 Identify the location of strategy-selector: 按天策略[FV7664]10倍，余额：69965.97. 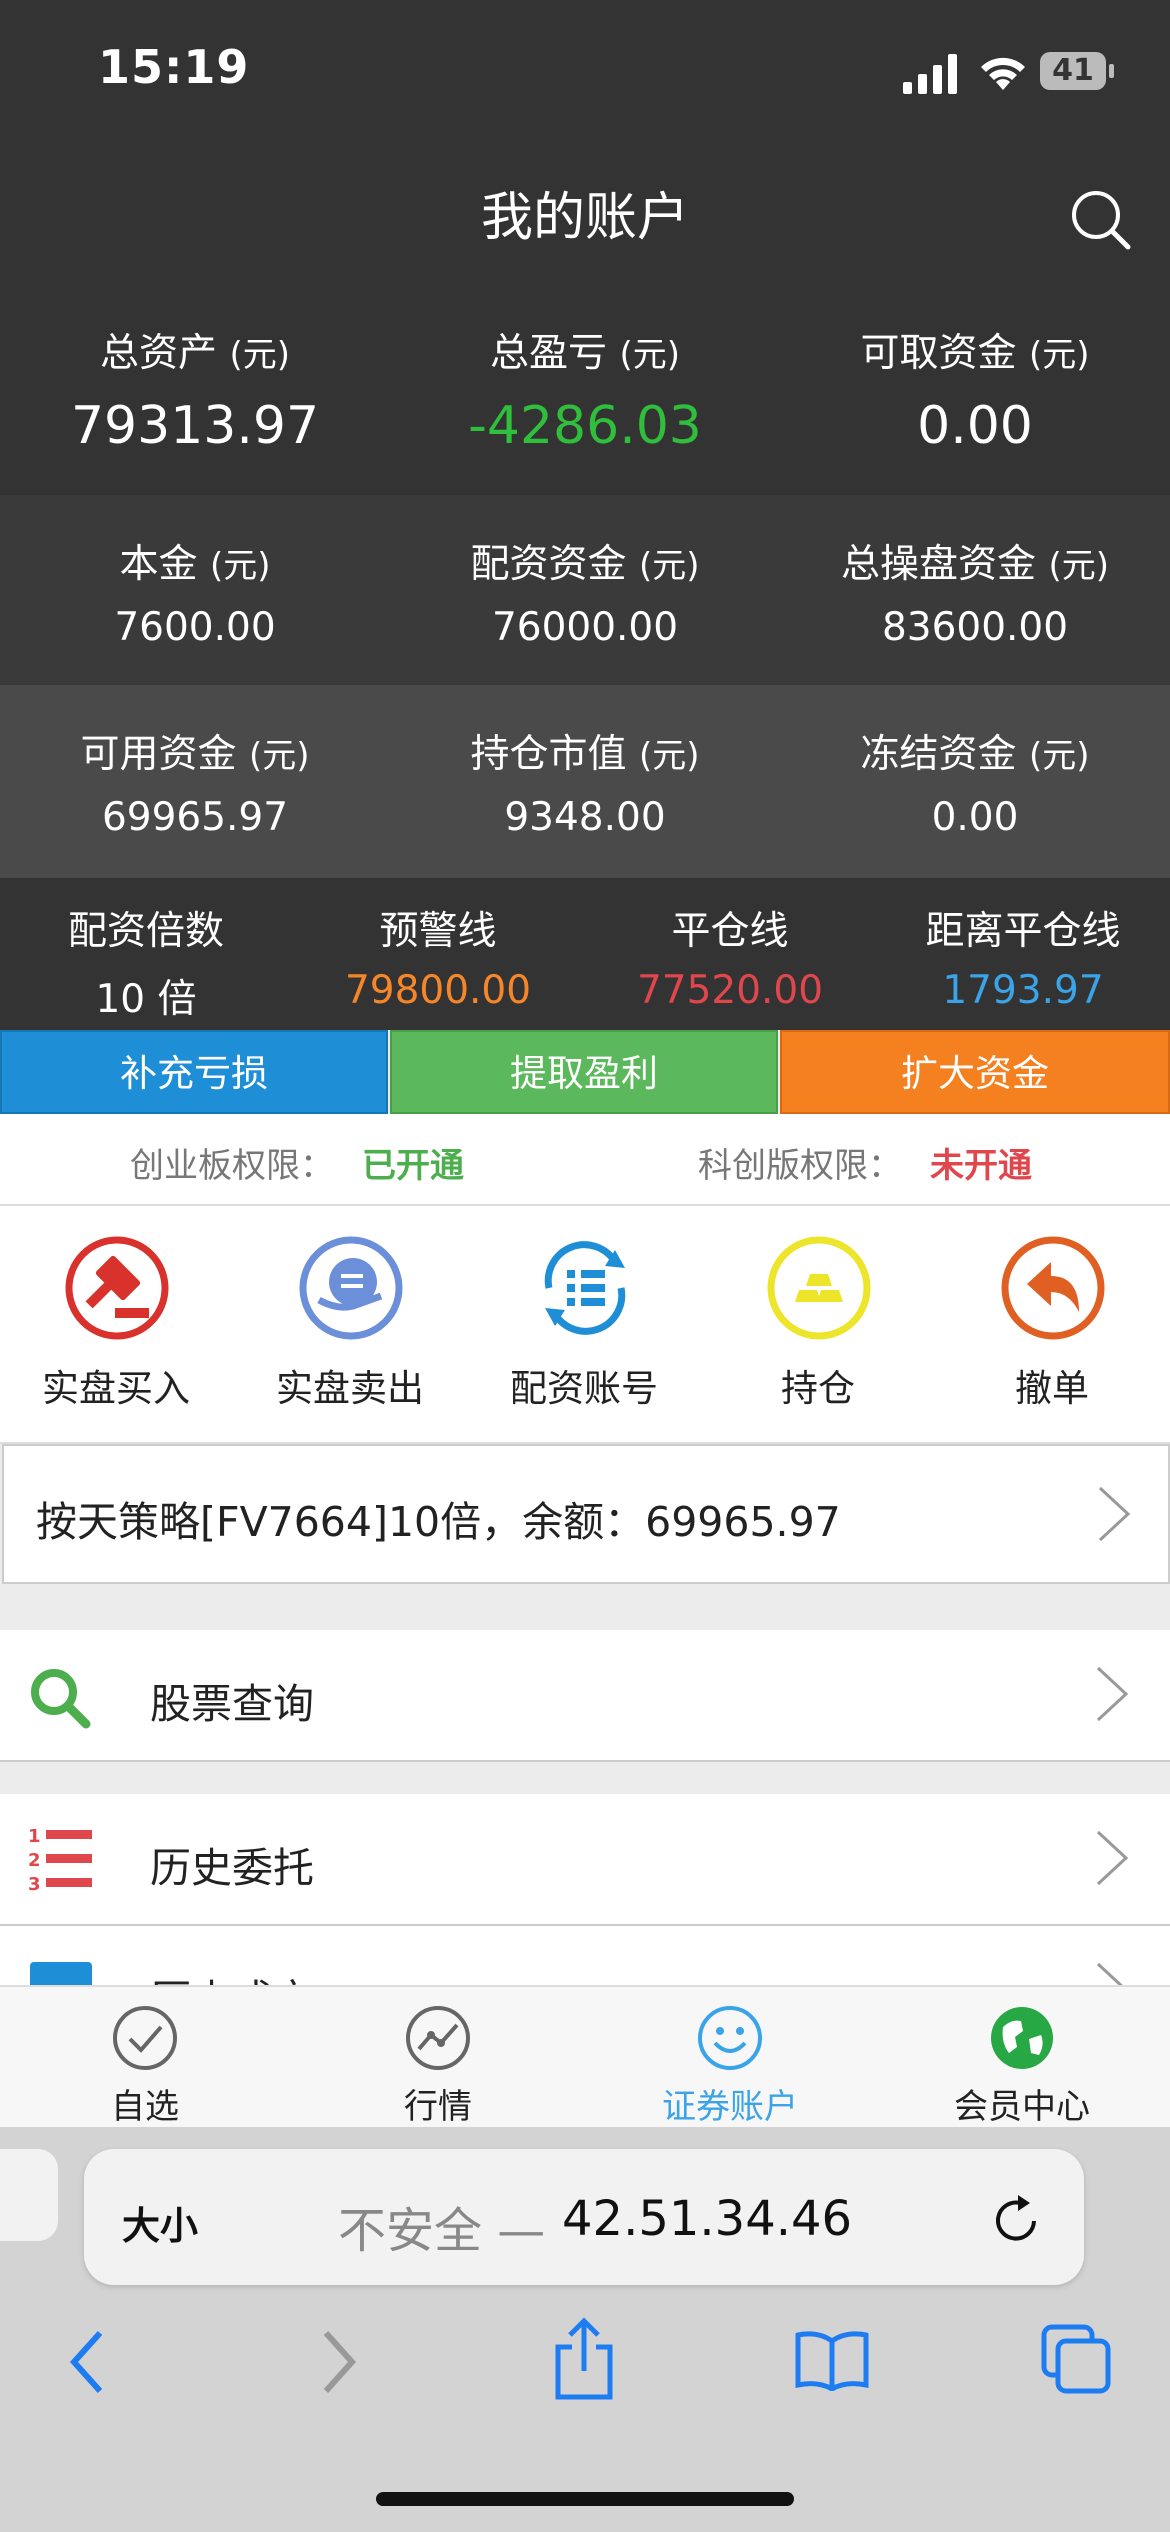
(586, 1514).